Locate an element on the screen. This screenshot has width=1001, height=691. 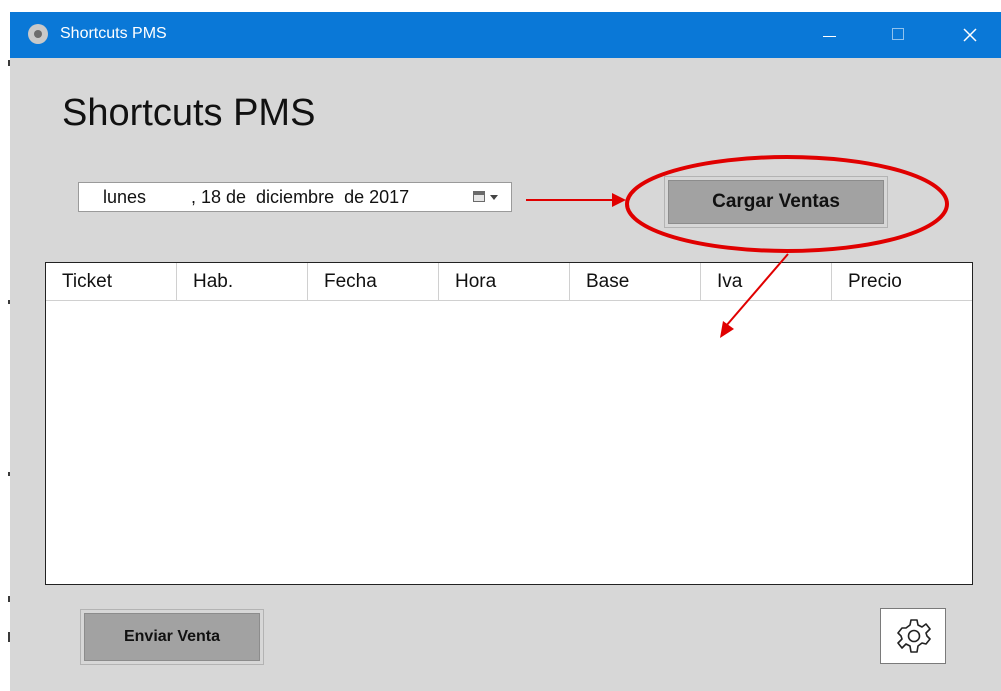
maximize-button is located at coordinates (899, 35).